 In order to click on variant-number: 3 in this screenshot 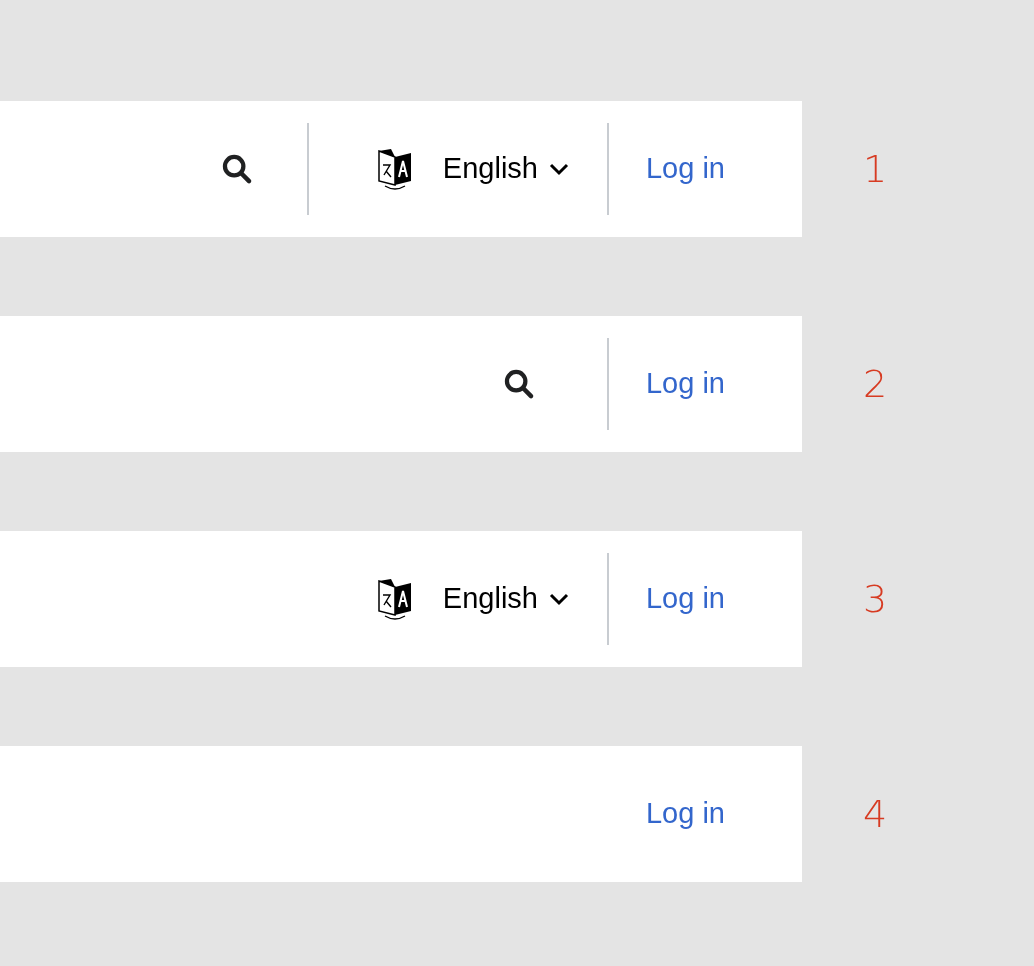, I will do `click(875, 599)`.